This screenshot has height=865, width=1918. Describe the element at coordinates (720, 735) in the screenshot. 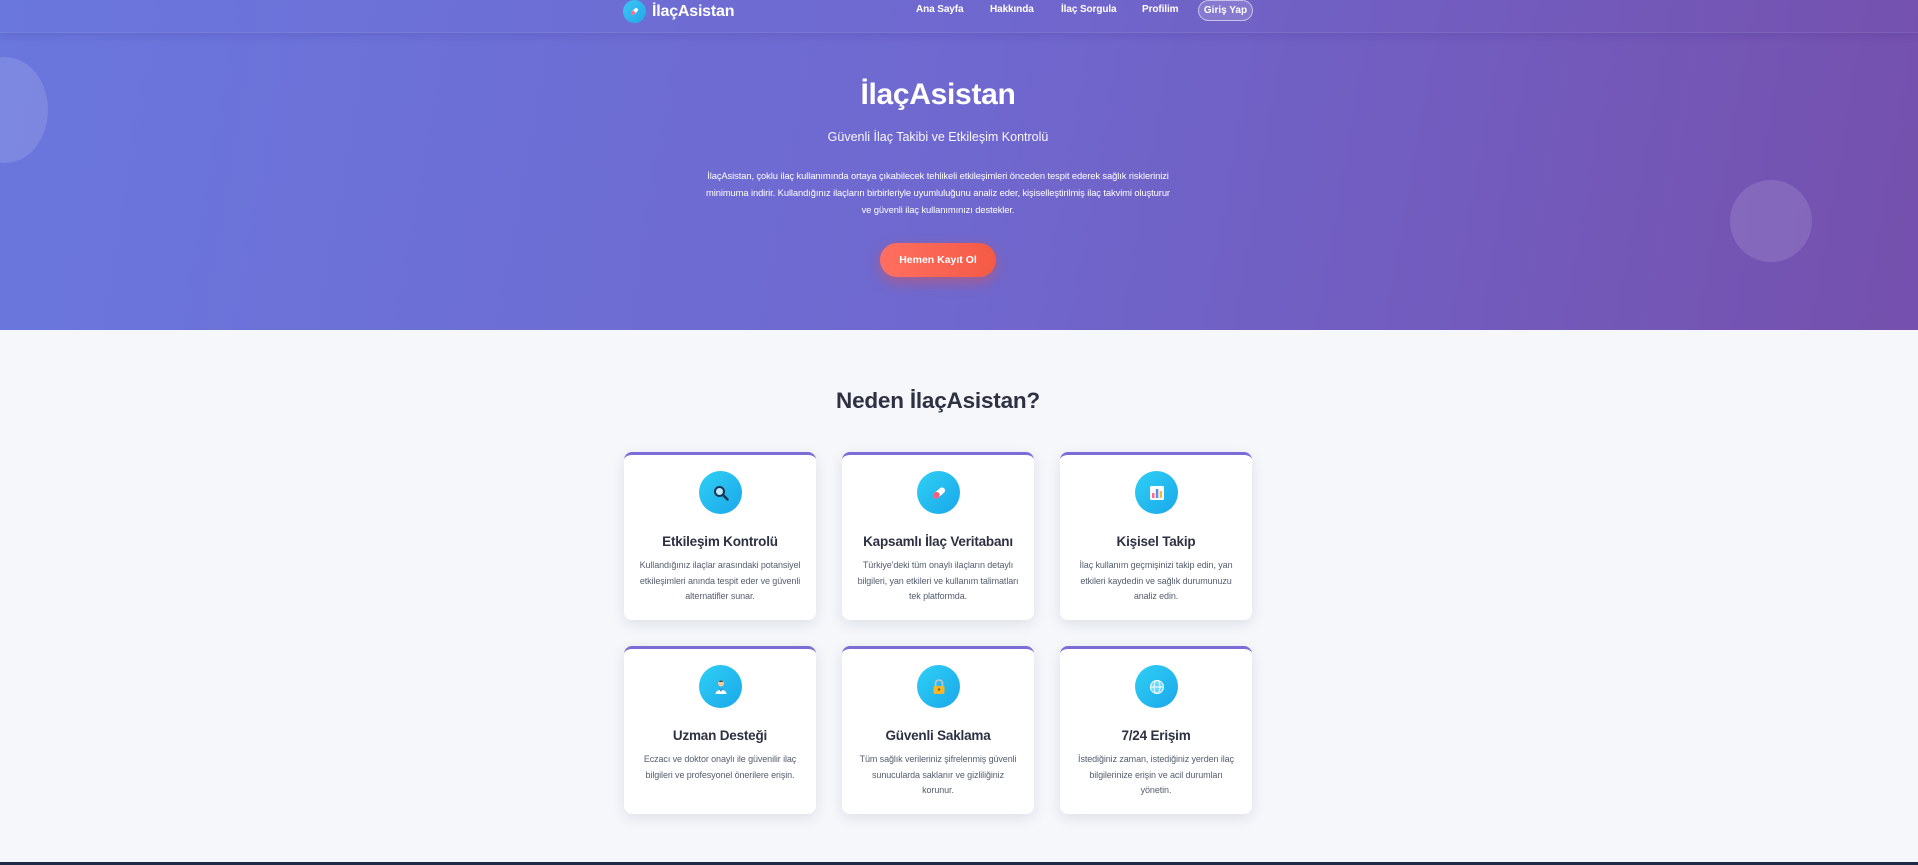

I see `feature-title: Uzman Desteği` at that location.